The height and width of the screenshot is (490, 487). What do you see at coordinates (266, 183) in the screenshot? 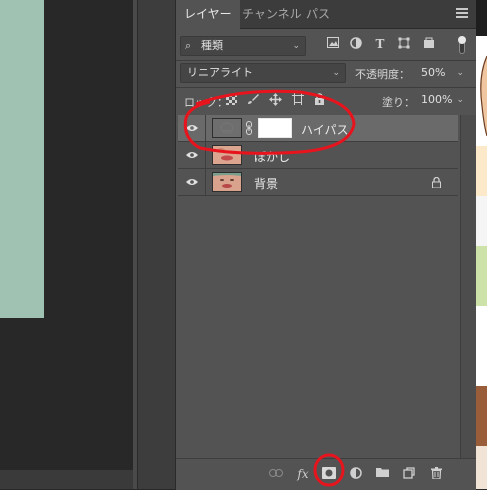
I see `layer-name: 背景` at bounding box center [266, 183].